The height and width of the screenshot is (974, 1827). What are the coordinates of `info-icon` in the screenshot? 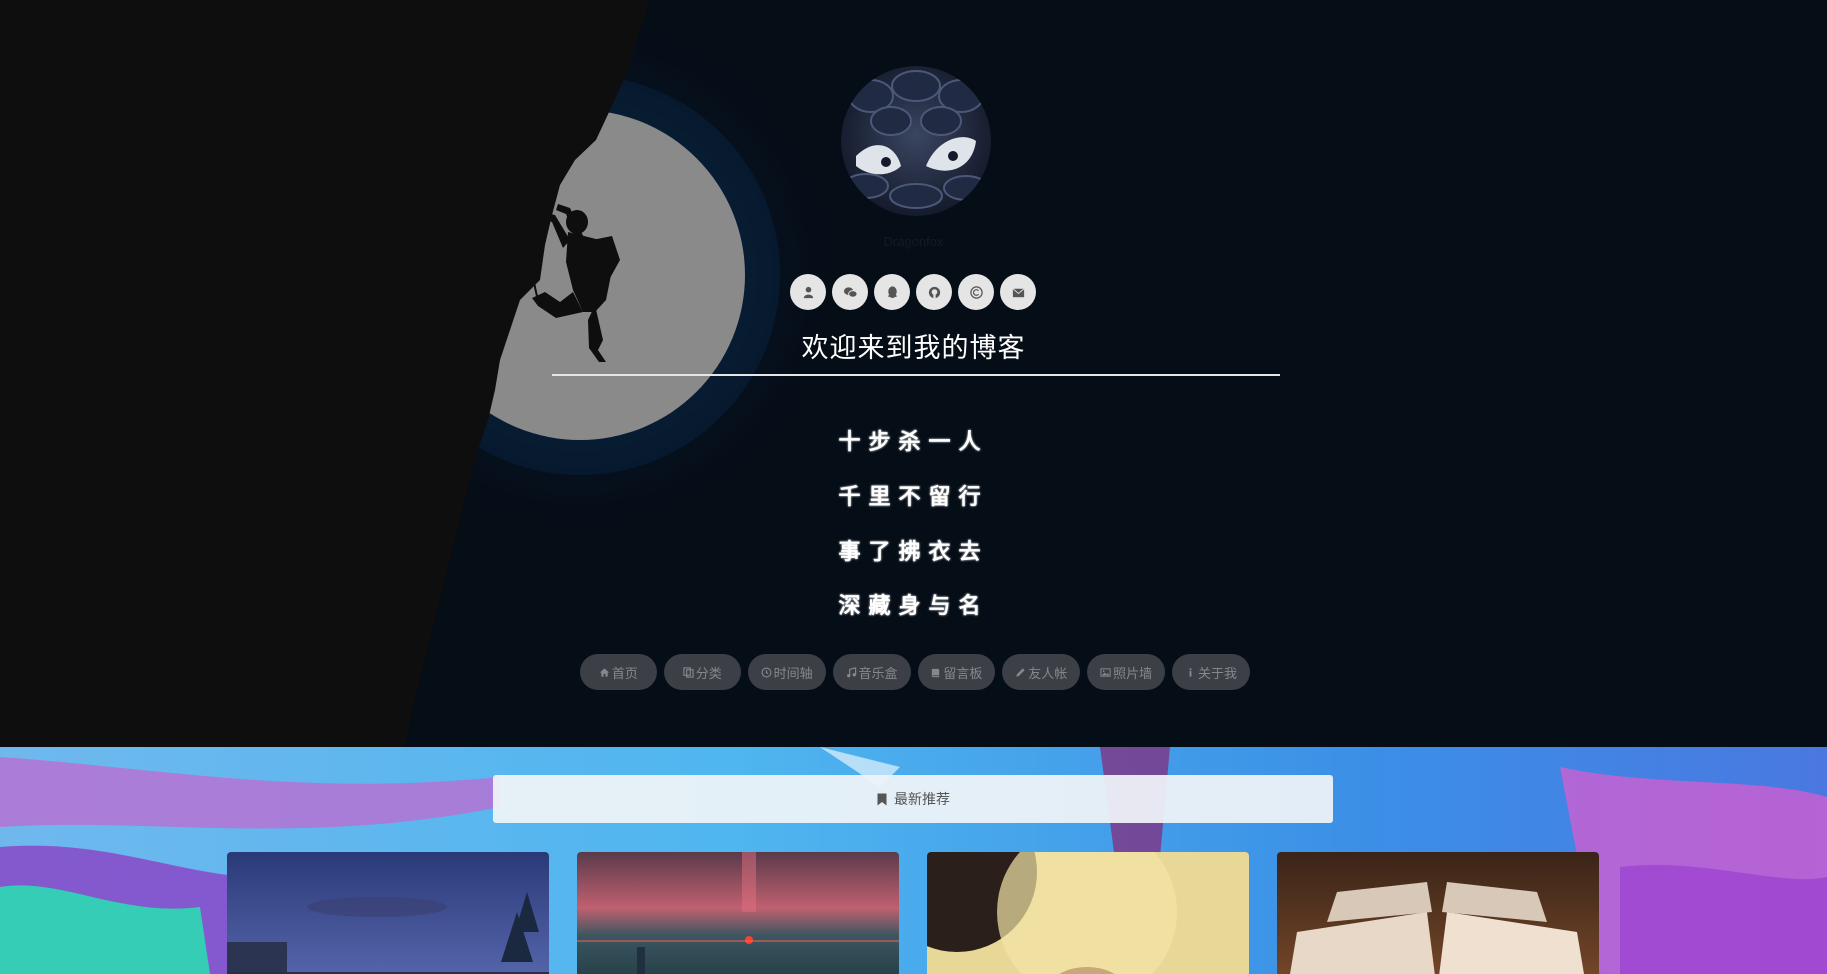 It's located at (1190, 672).